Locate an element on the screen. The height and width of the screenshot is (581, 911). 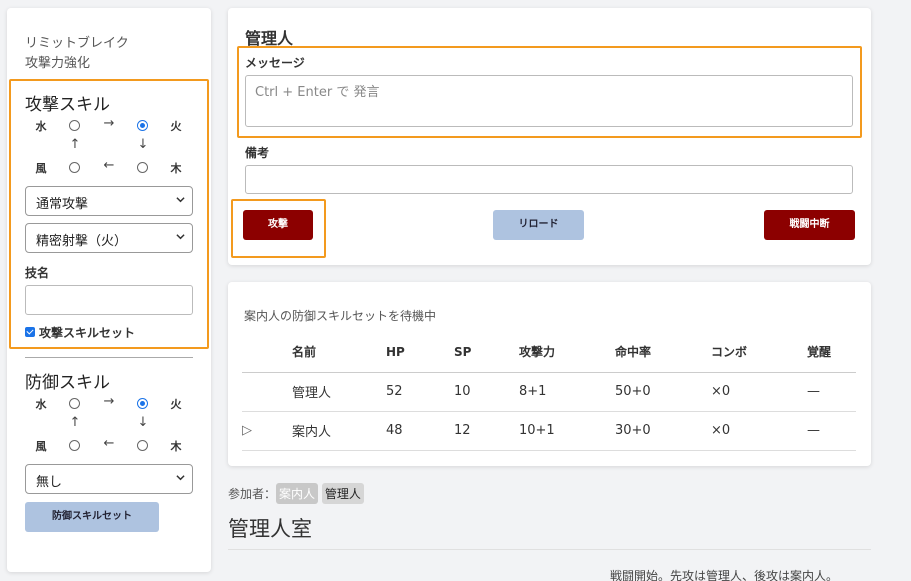
panel-title: 管理人 is located at coordinates (269, 38).